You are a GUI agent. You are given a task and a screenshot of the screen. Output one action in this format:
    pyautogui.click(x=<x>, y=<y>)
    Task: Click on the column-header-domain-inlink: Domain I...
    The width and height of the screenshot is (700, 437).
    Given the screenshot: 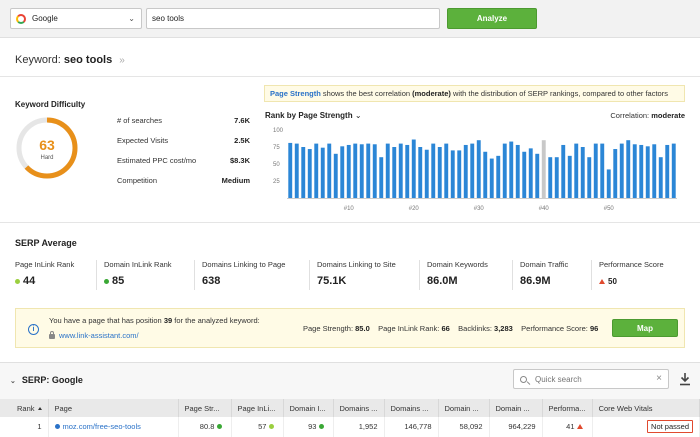 What is the action you would take?
    pyautogui.click(x=308, y=408)
    